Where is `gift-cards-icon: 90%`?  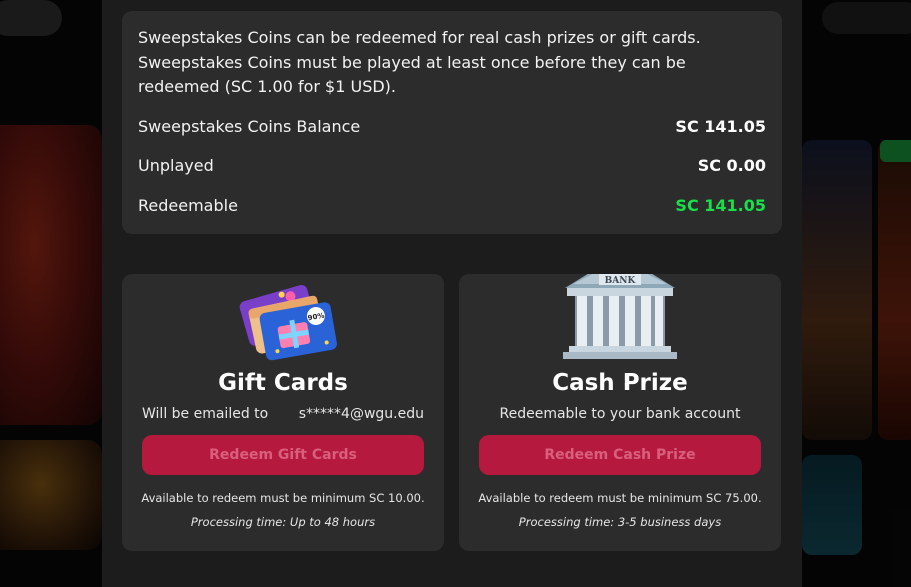
gift-cards-icon: 90% is located at coordinates (288, 323).